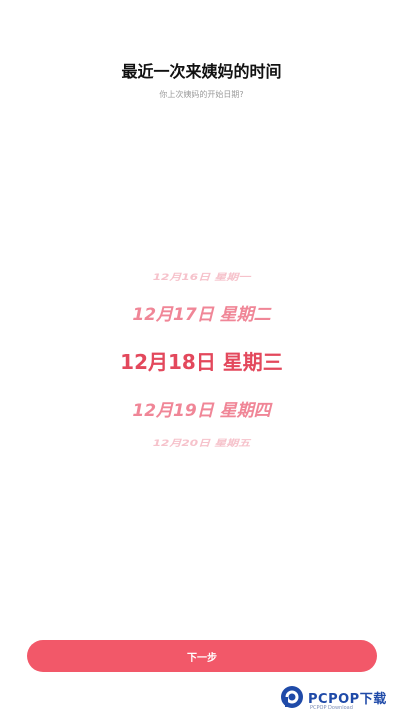 Image resolution: width=403 pixels, height=720 pixels. What do you see at coordinates (201, 276) in the screenshot?
I see `date-option: 12月16日 星期一` at bounding box center [201, 276].